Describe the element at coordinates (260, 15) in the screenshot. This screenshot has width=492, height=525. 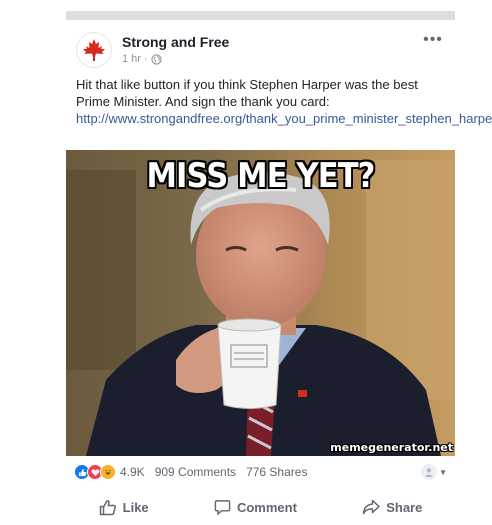
I see `top-divider` at that location.